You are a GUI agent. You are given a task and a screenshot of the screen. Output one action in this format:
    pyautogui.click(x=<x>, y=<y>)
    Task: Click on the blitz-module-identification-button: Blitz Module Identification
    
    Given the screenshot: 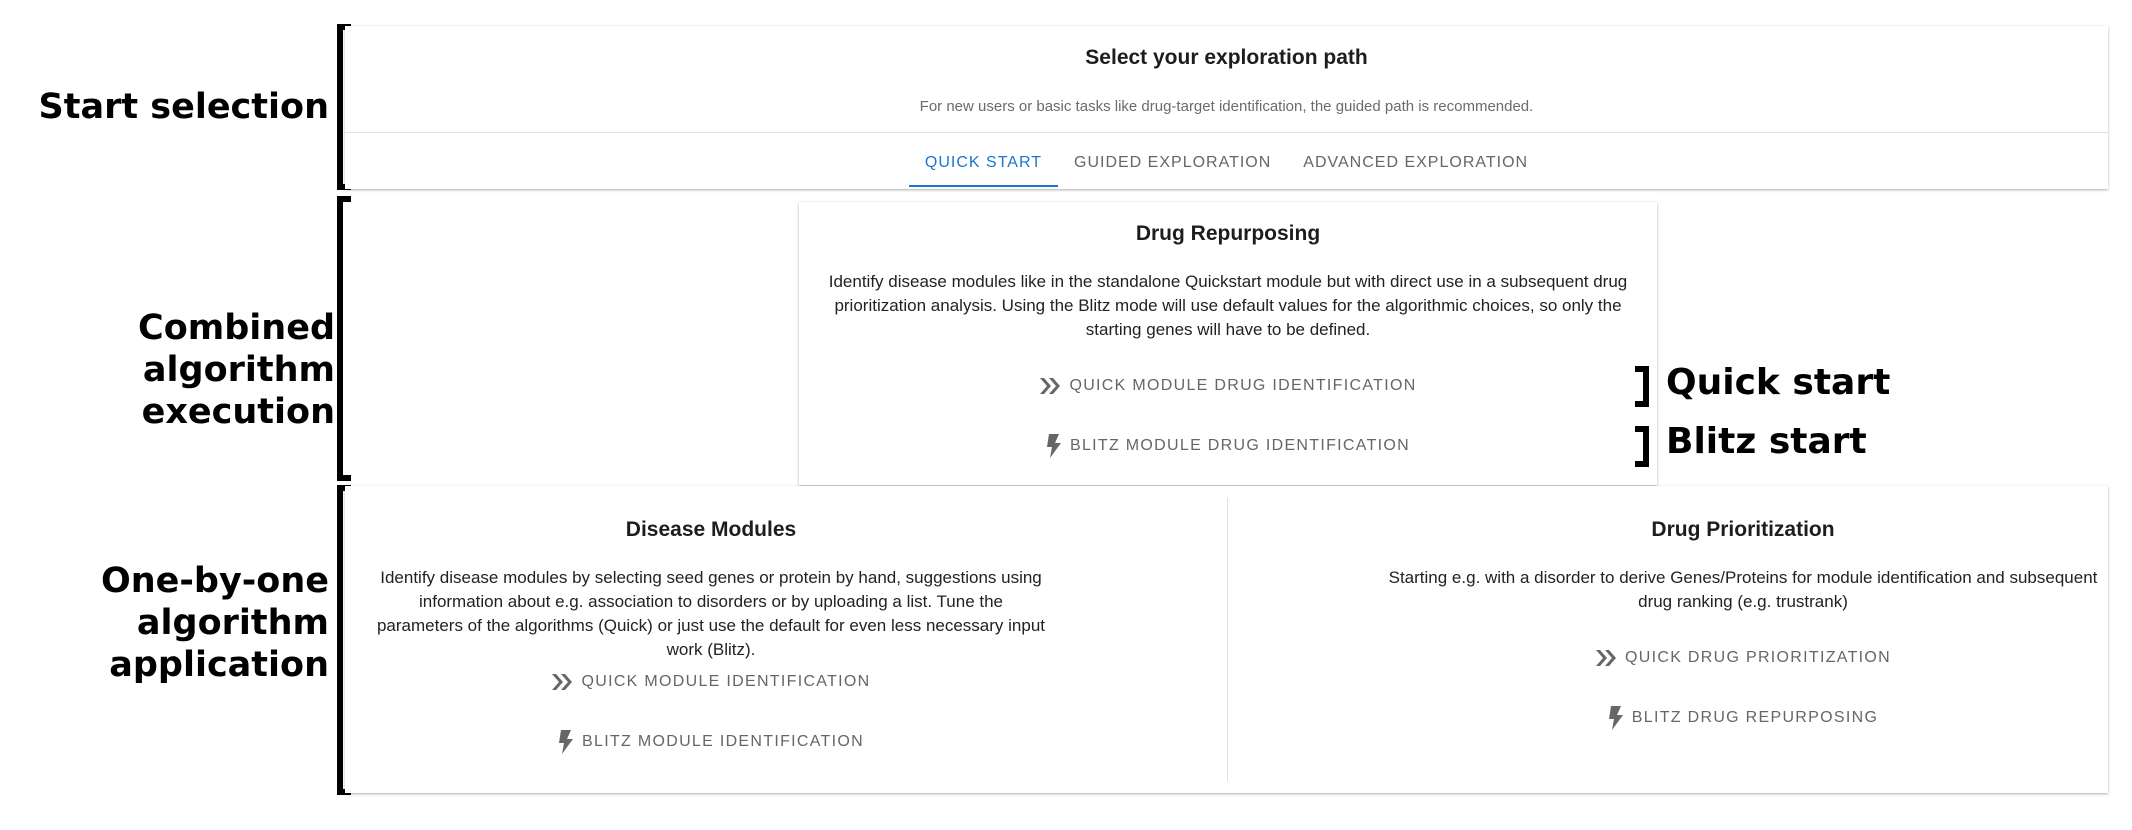 What is the action you would take?
    pyautogui.click(x=711, y=742)
    